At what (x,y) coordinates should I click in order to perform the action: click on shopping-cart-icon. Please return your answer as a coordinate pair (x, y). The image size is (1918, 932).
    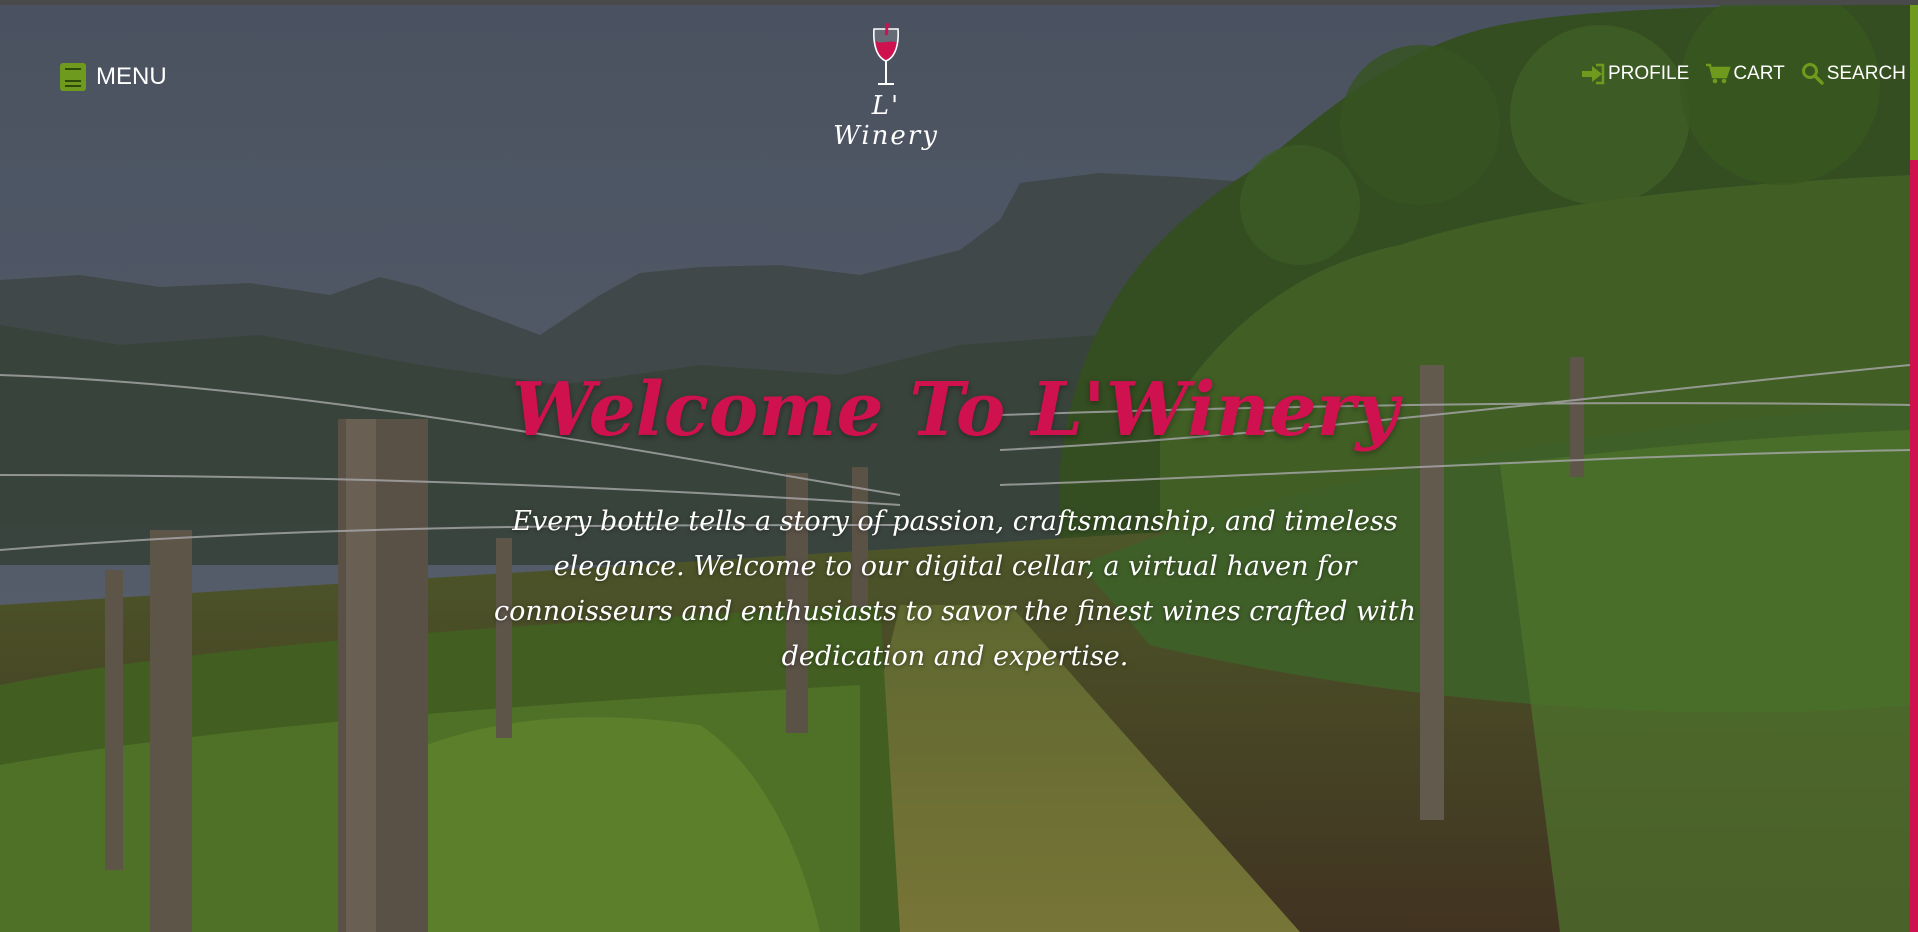
    Looking at the image, I should click on (1718, 73).